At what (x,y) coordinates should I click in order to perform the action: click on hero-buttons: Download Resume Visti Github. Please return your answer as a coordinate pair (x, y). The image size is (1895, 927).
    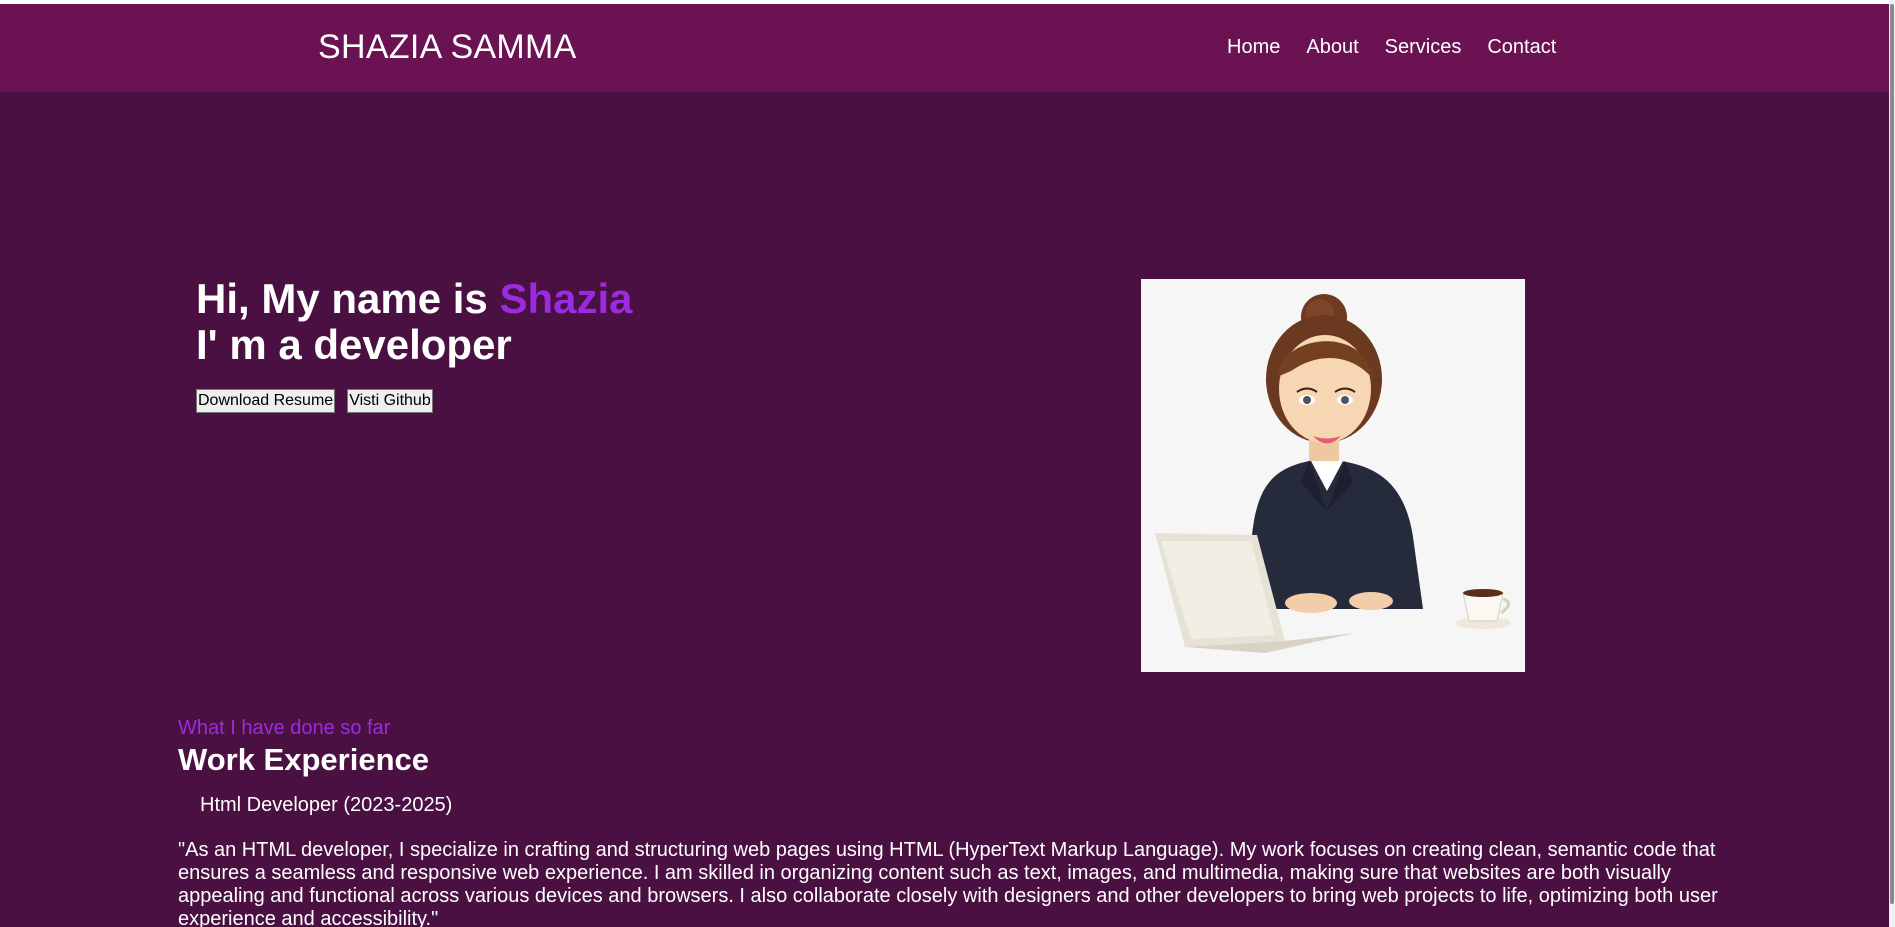
    Looking at the image, I should click on (314, 401).